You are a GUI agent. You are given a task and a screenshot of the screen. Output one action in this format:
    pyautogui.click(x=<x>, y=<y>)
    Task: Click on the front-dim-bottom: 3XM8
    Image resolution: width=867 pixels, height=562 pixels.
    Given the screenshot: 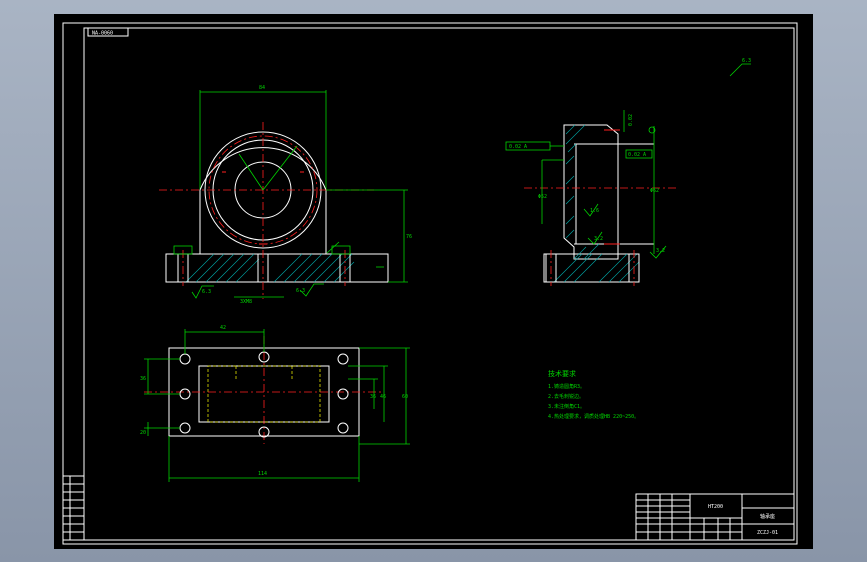 What is the action you would take?
    pyautogui.click(x=246, y=302)
    